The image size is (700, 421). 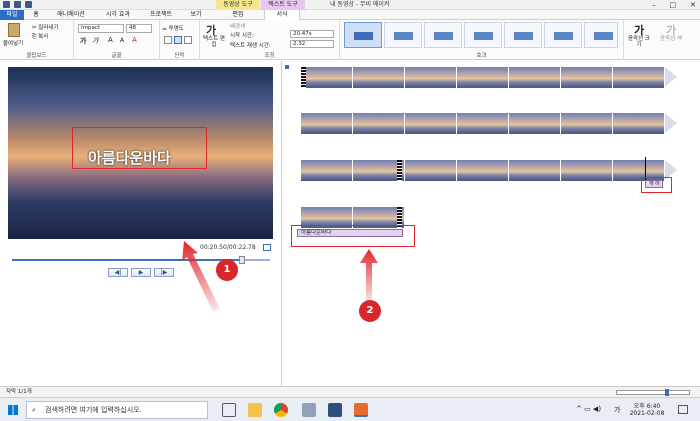 I want to click on annotation-badge-2: 2, so click(x=370, y=311).